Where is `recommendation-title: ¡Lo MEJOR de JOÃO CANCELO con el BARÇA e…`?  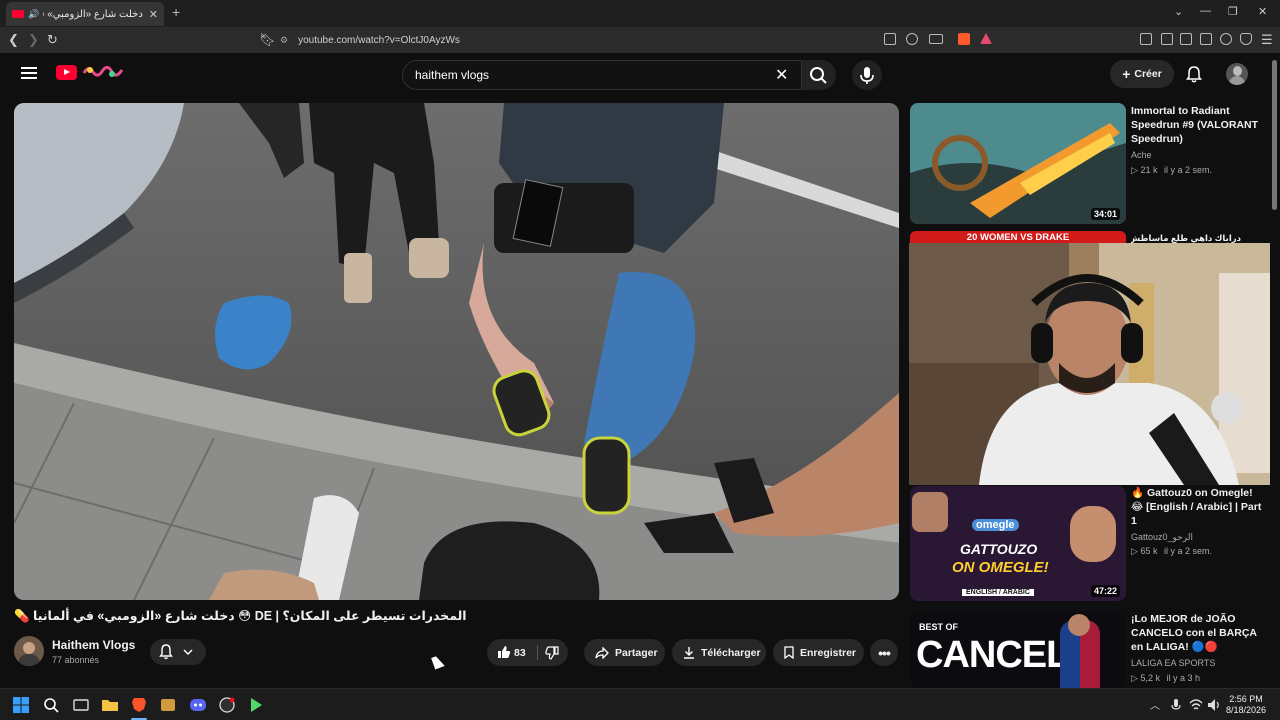 recommendation-title: ¡Lo MEJOR de JOÃO CANCELO con el BARÇA e… is located at coordinates (1198, 633).